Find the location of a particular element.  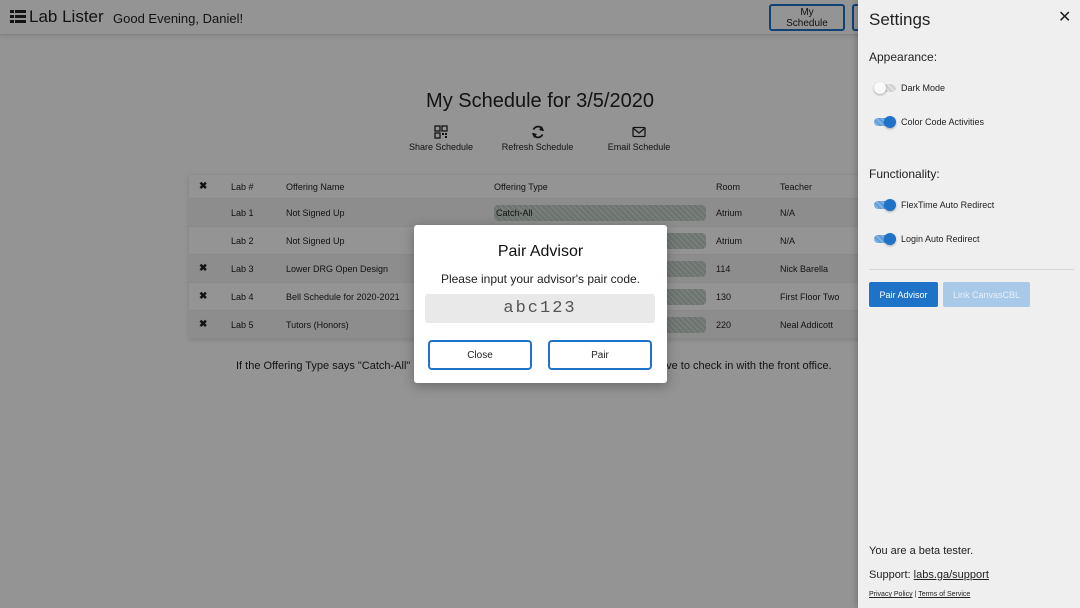

flextime-redirect-label: FlexTime Auto Redirect is located at coordinates (948, 205).